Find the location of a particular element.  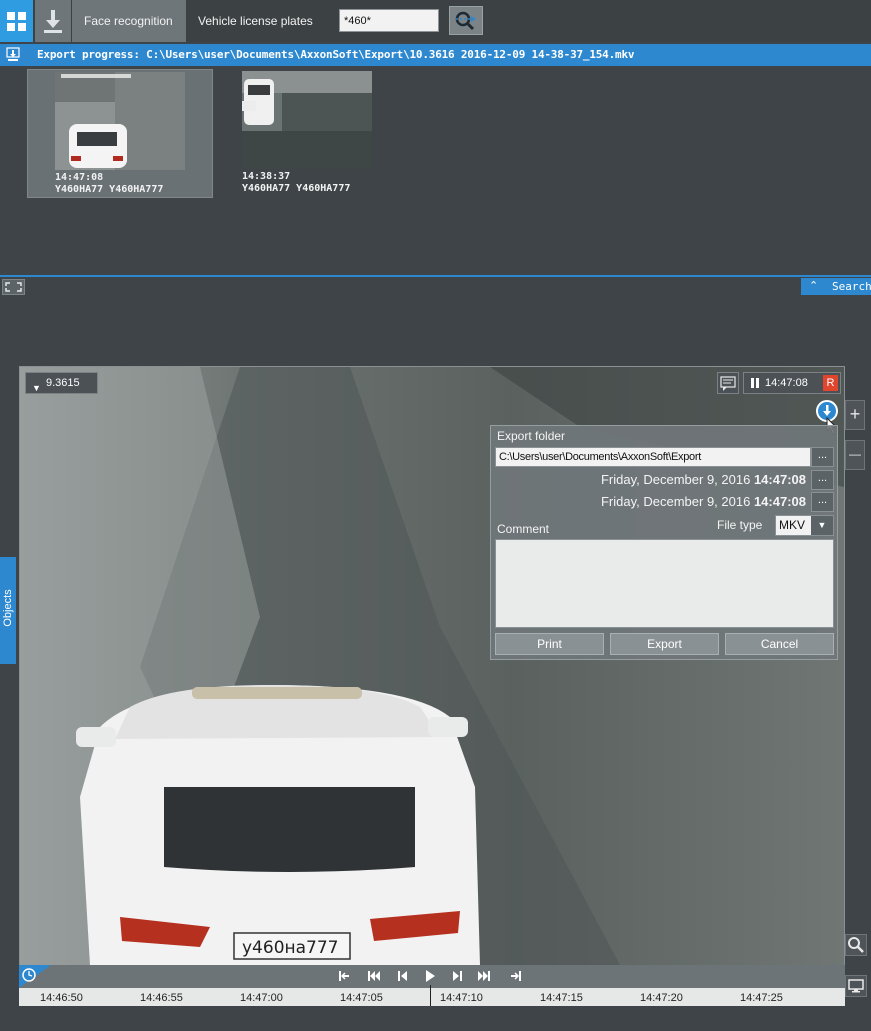

camera-time-display: 14:47:08 R is located at coordinates (792, 383).